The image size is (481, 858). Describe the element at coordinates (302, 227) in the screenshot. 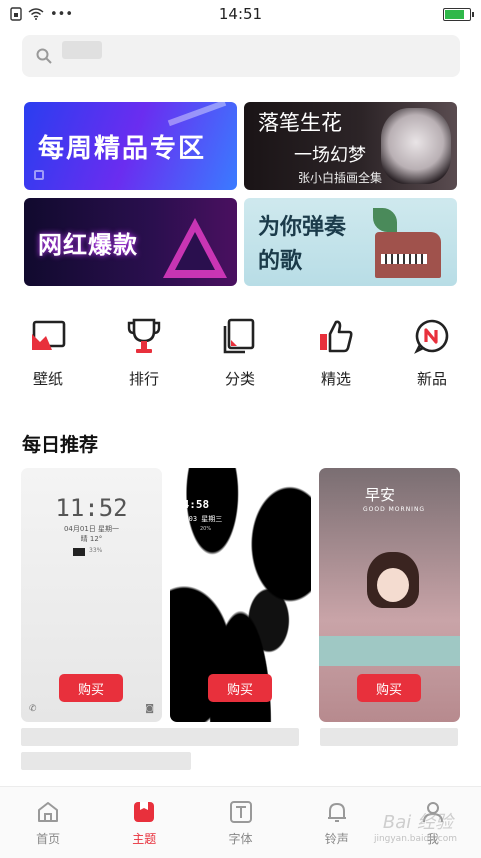

I see `banner-song-line1: 为你弹奏` at that location.